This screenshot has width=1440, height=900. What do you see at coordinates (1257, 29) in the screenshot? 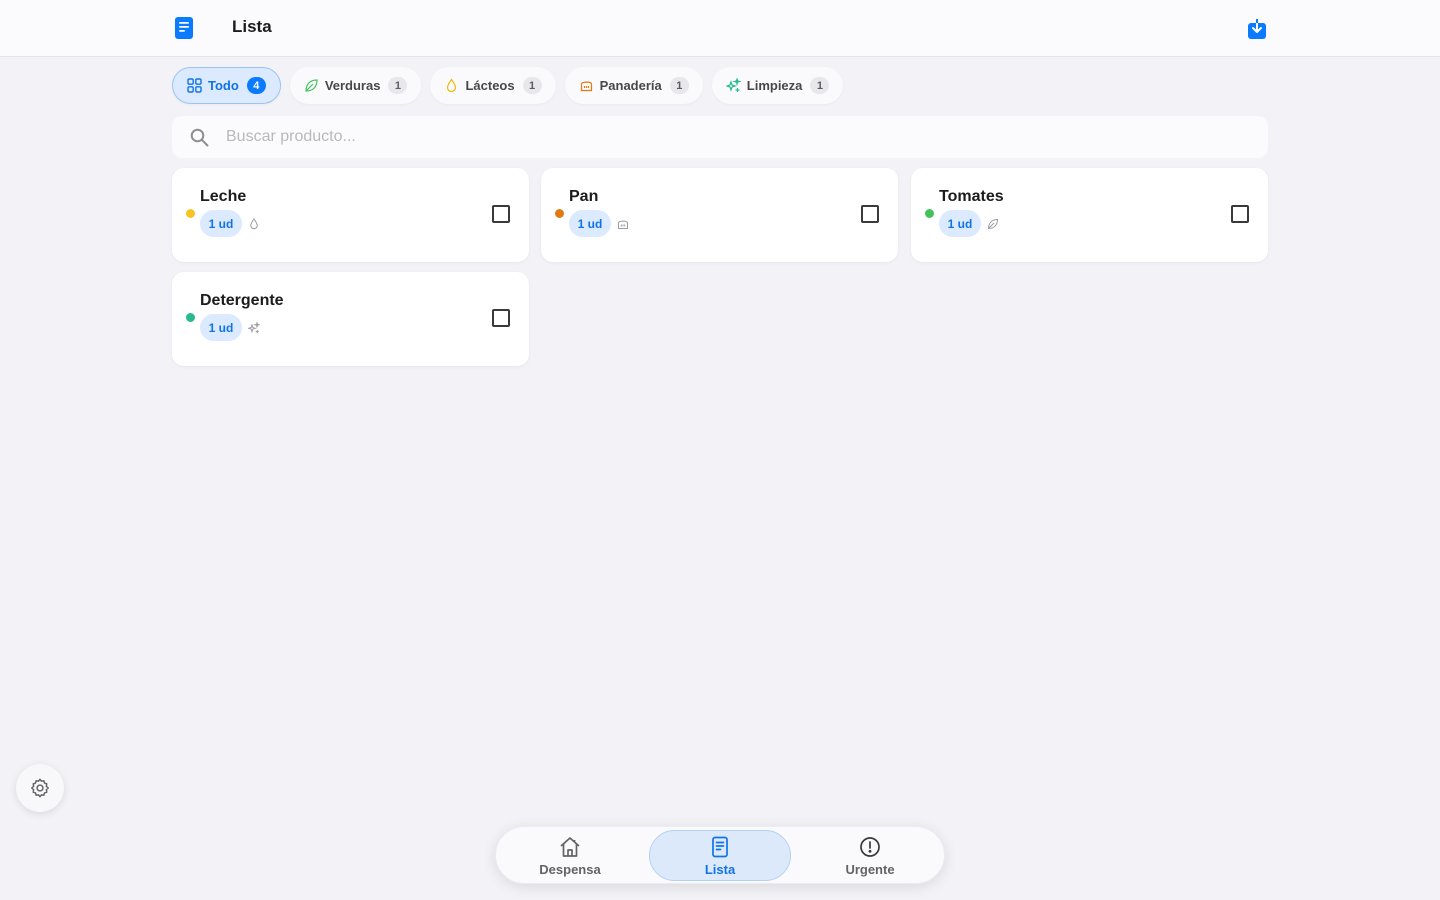
I see `download-icon` at bounding box center [1257, 29].